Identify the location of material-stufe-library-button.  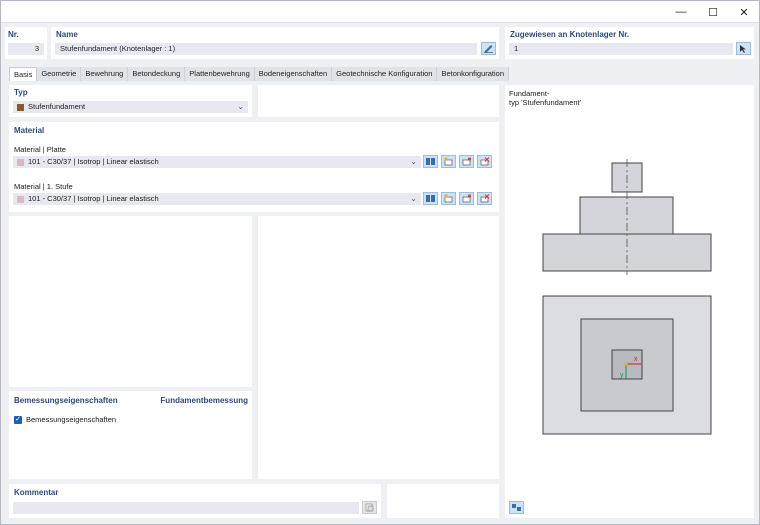
(430, 198).